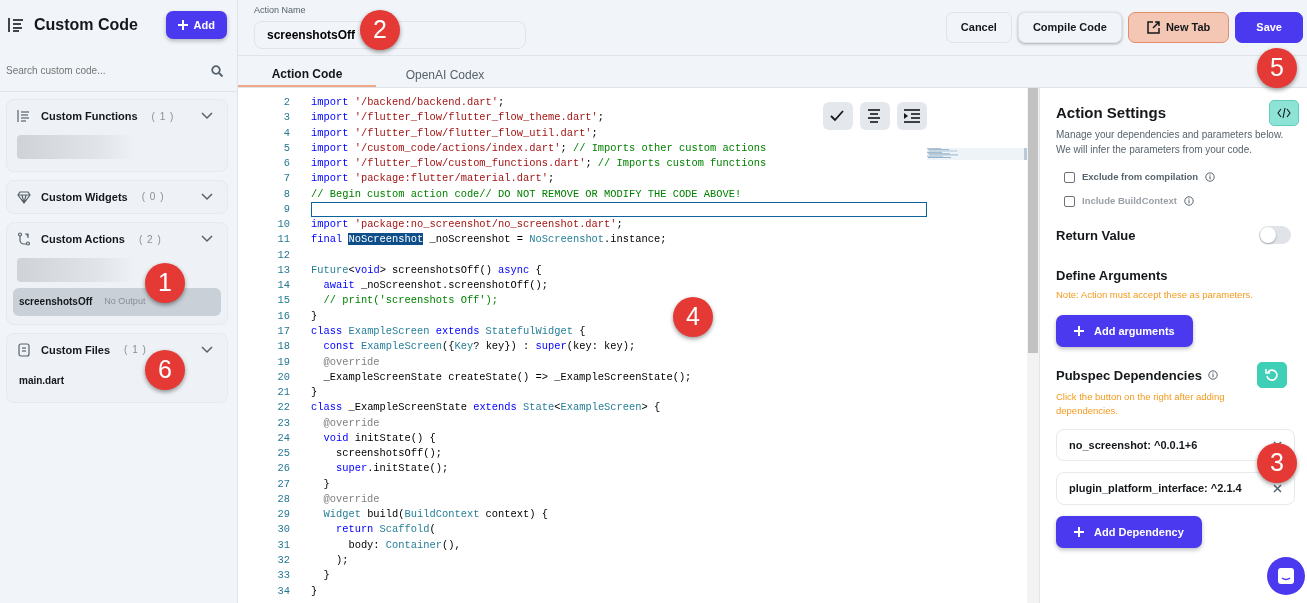 Image resolution: width=1307 pixels, height=603 pixels. Describe the element at coordinates (426, 270) in the screenshot. I see `code-line: Future<void> screenshotsOff() async {` at that location.